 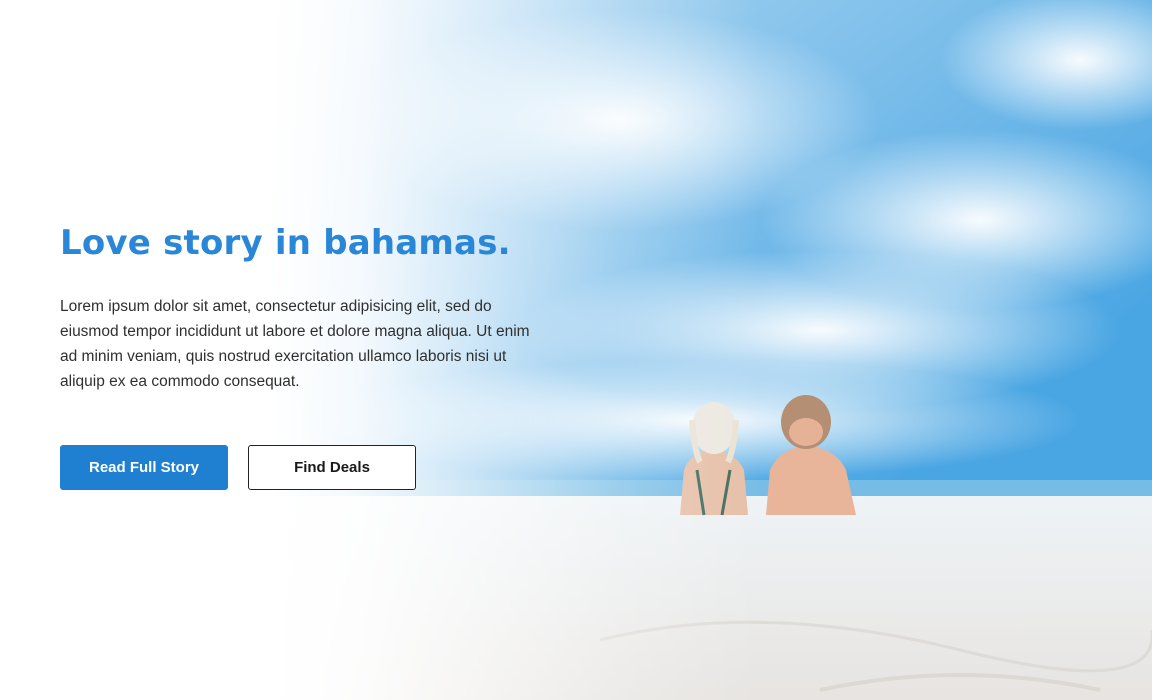 I want to click on hero-title: Love story in bahamas., so click(x=285, y=243).